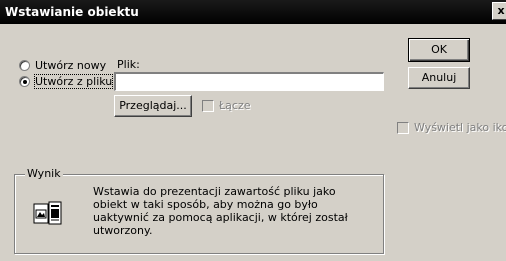 The height and width of the screenshot is (261, 506). What do you see at coordinates (253, 12) in the screenshot?
I see `title-bar: Wstawianie obiektu x` at bounding box center [253, 12].